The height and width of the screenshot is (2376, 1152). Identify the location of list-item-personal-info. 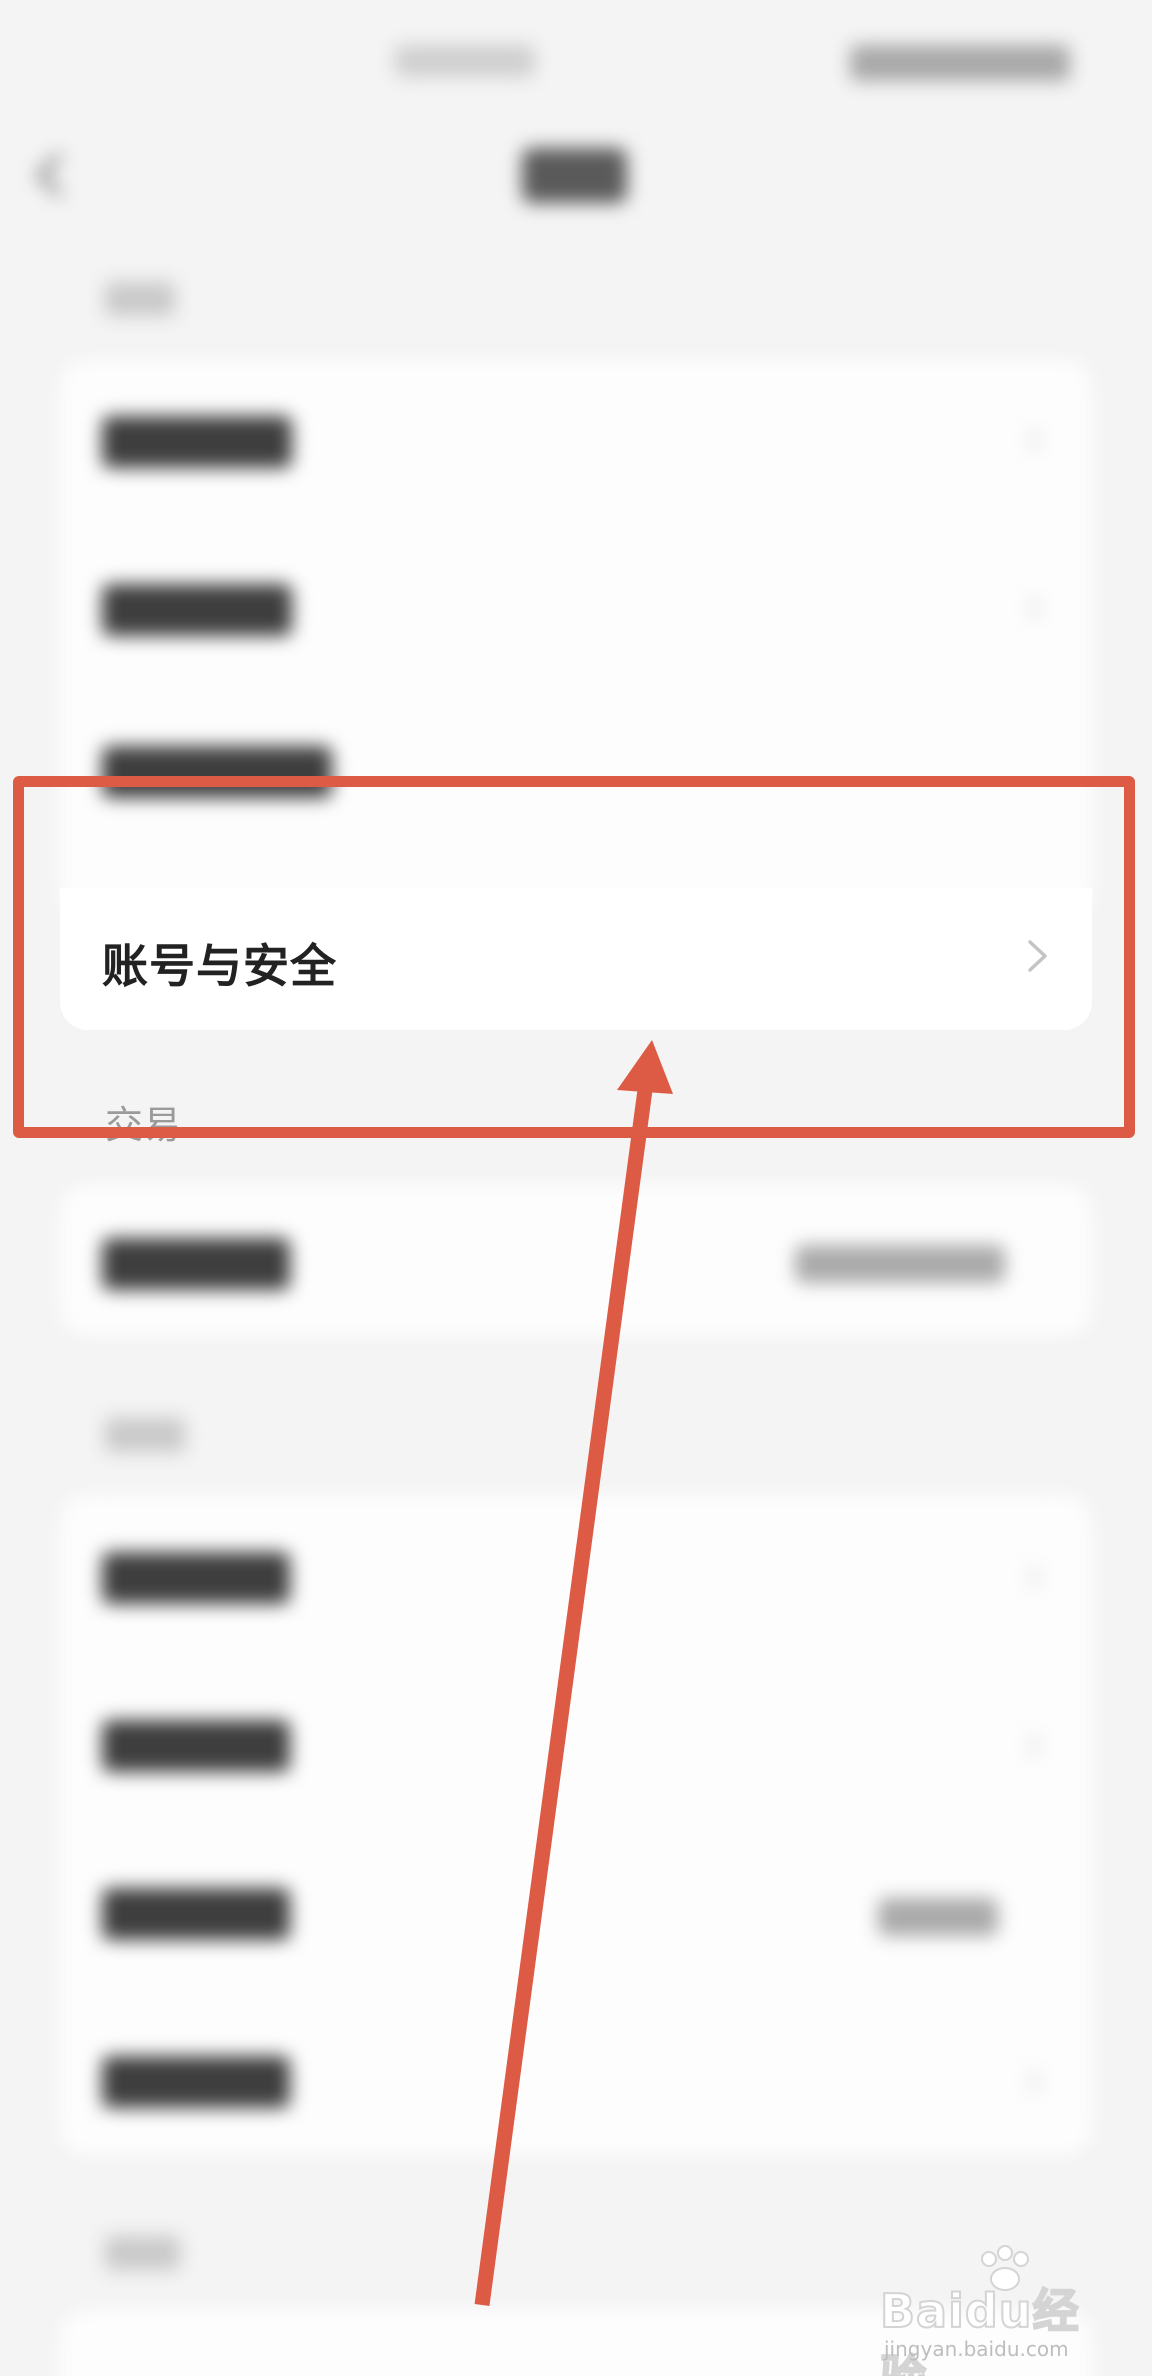
(197, 442).